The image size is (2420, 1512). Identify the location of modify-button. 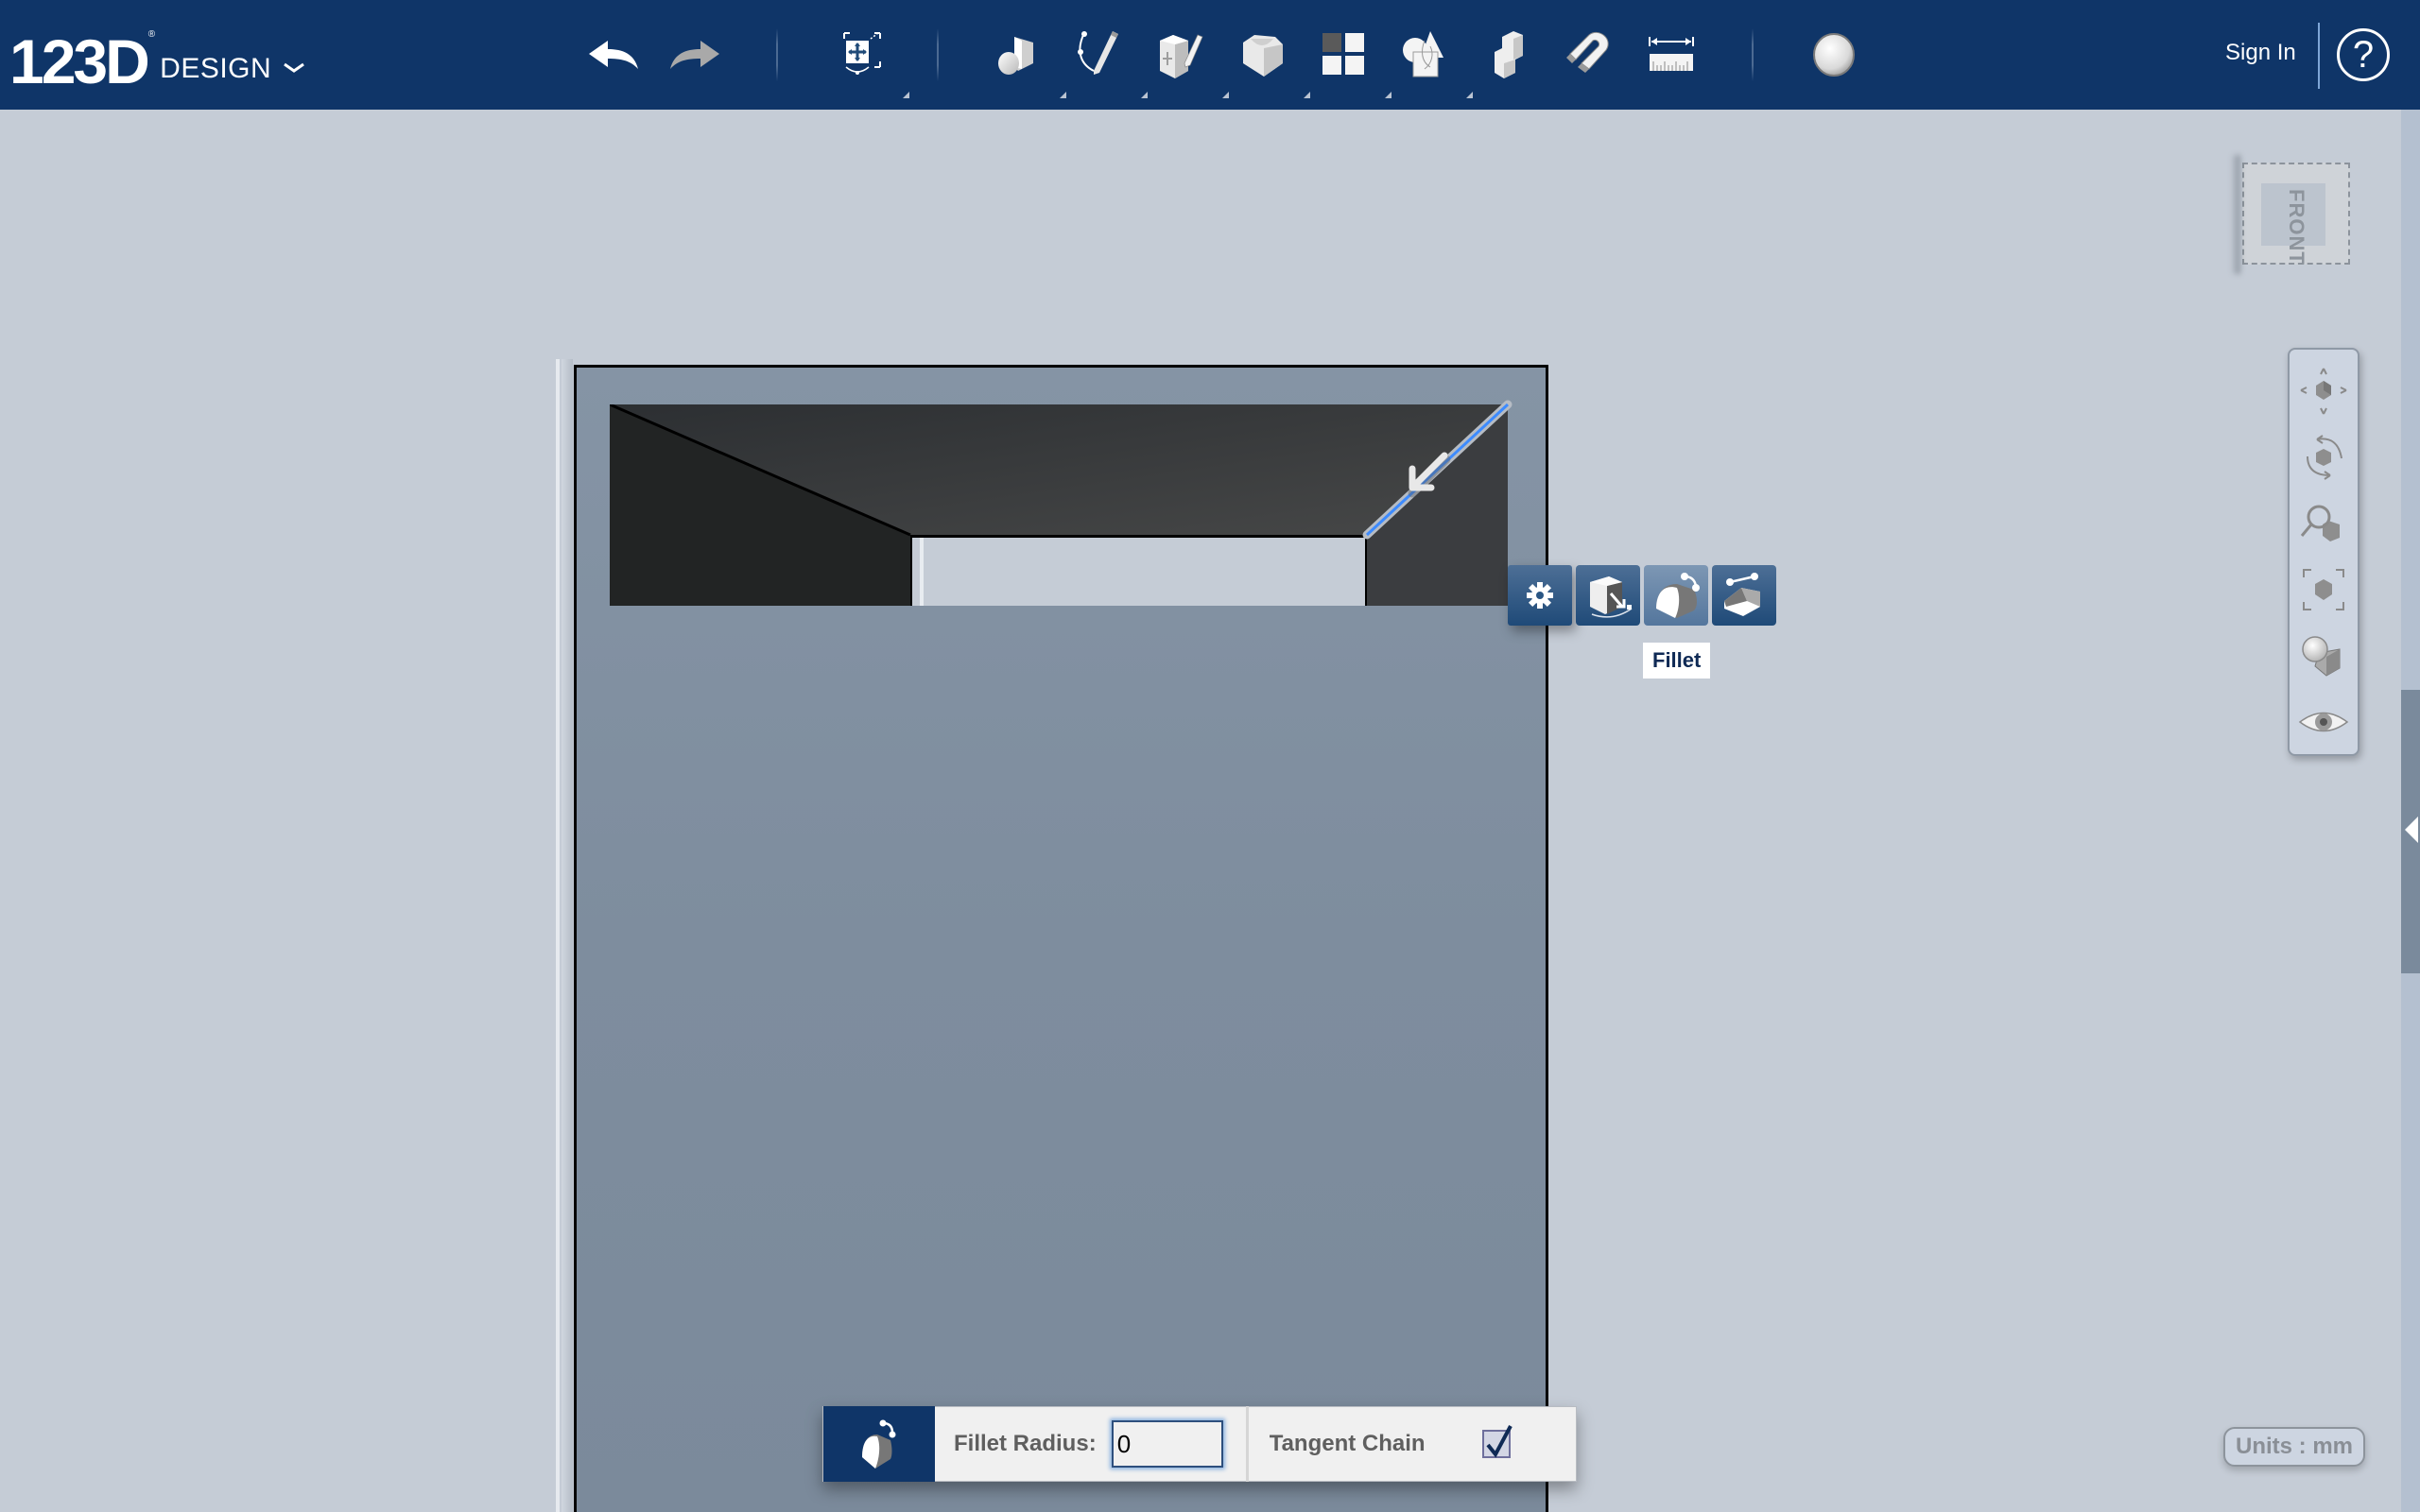
(1269, 59).